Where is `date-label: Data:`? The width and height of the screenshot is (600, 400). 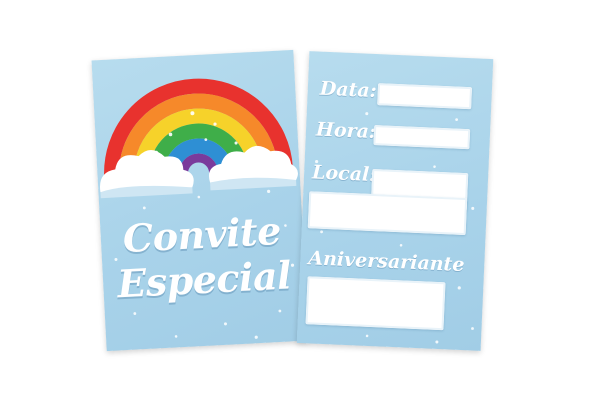 date-label: Data: is located at coordinates (348, 90).